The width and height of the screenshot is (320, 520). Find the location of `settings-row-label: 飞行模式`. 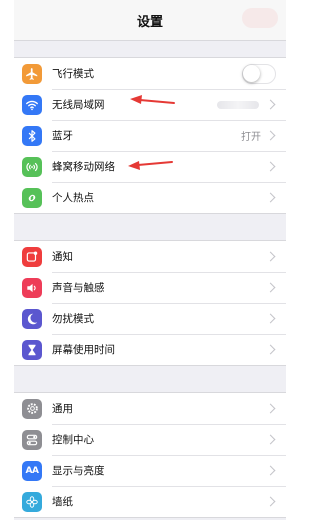

settings-row-label: 飞行模式 is located at coordinates (73, 74).